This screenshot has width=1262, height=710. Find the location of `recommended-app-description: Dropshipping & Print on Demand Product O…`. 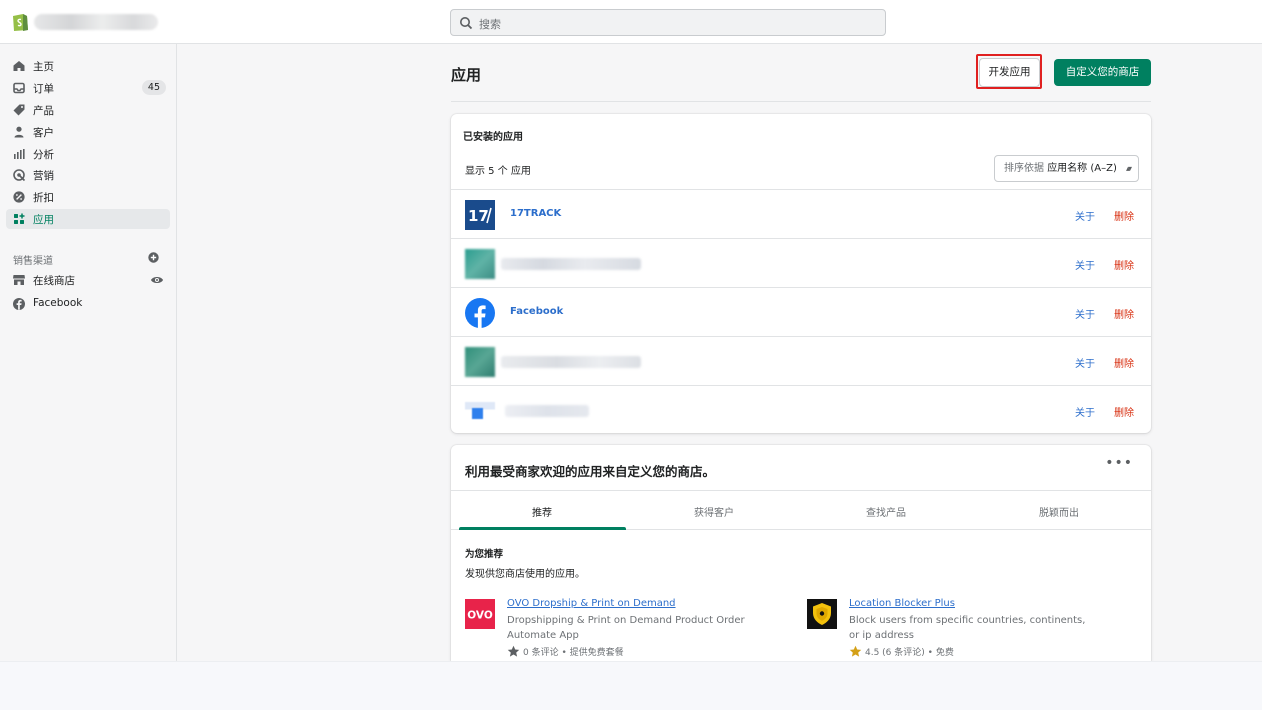

recommended-app-description: Dropshipping & Print on Demand Product O… is located at coordinates (626, 628).